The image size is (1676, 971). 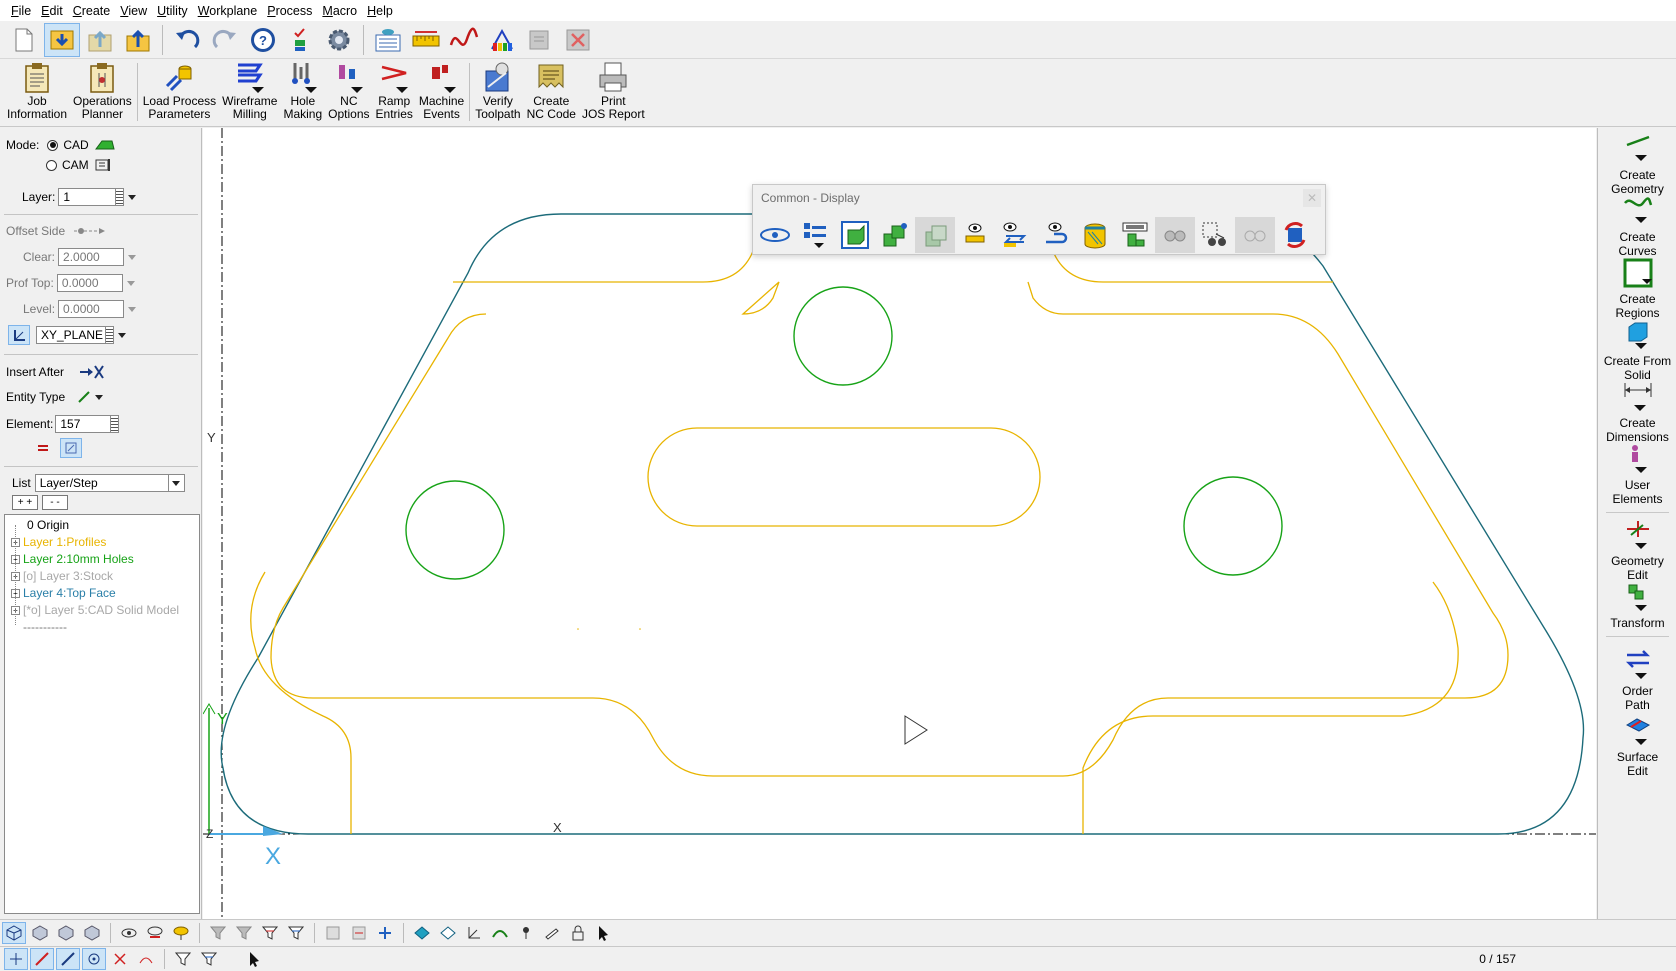 What do you see at coordinates (289, 11) in the screenshot?
I see `menu-process: Process` at bounding box center [289, 11].